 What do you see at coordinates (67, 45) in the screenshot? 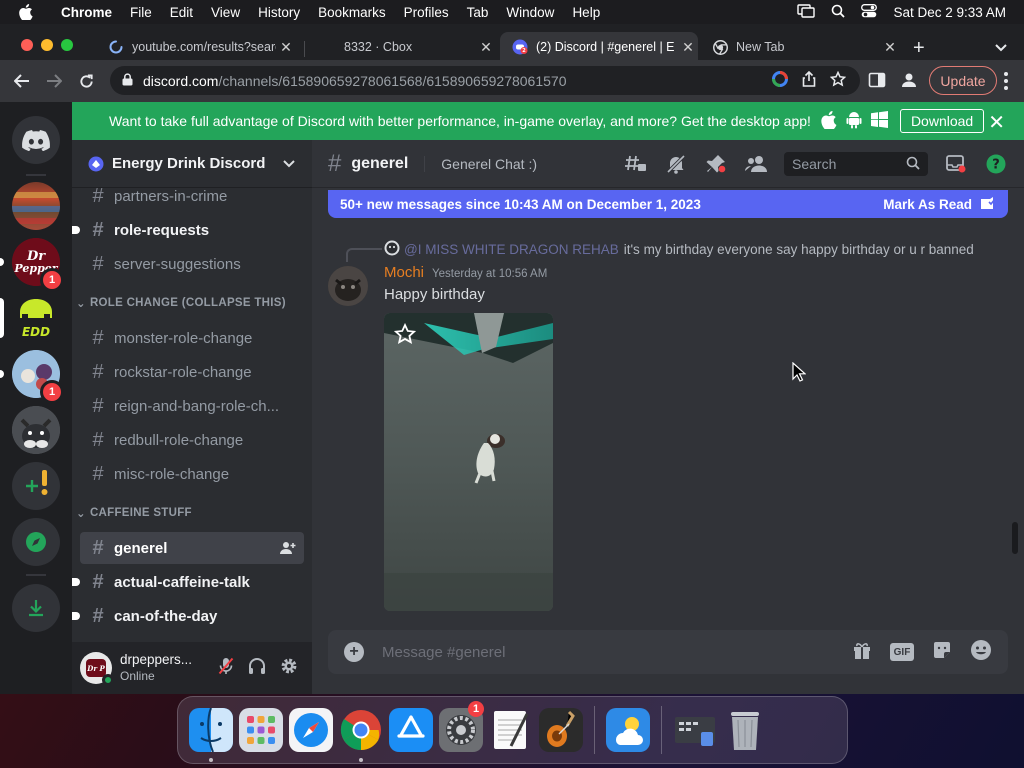
I see `zoom-window-button` at bounding box center [67, 45].